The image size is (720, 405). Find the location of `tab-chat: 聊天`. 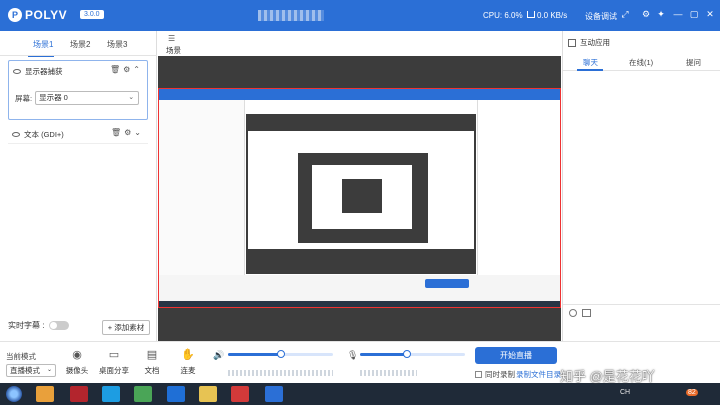

tab-chat: 聊天 is located at coordinates (590, 62).